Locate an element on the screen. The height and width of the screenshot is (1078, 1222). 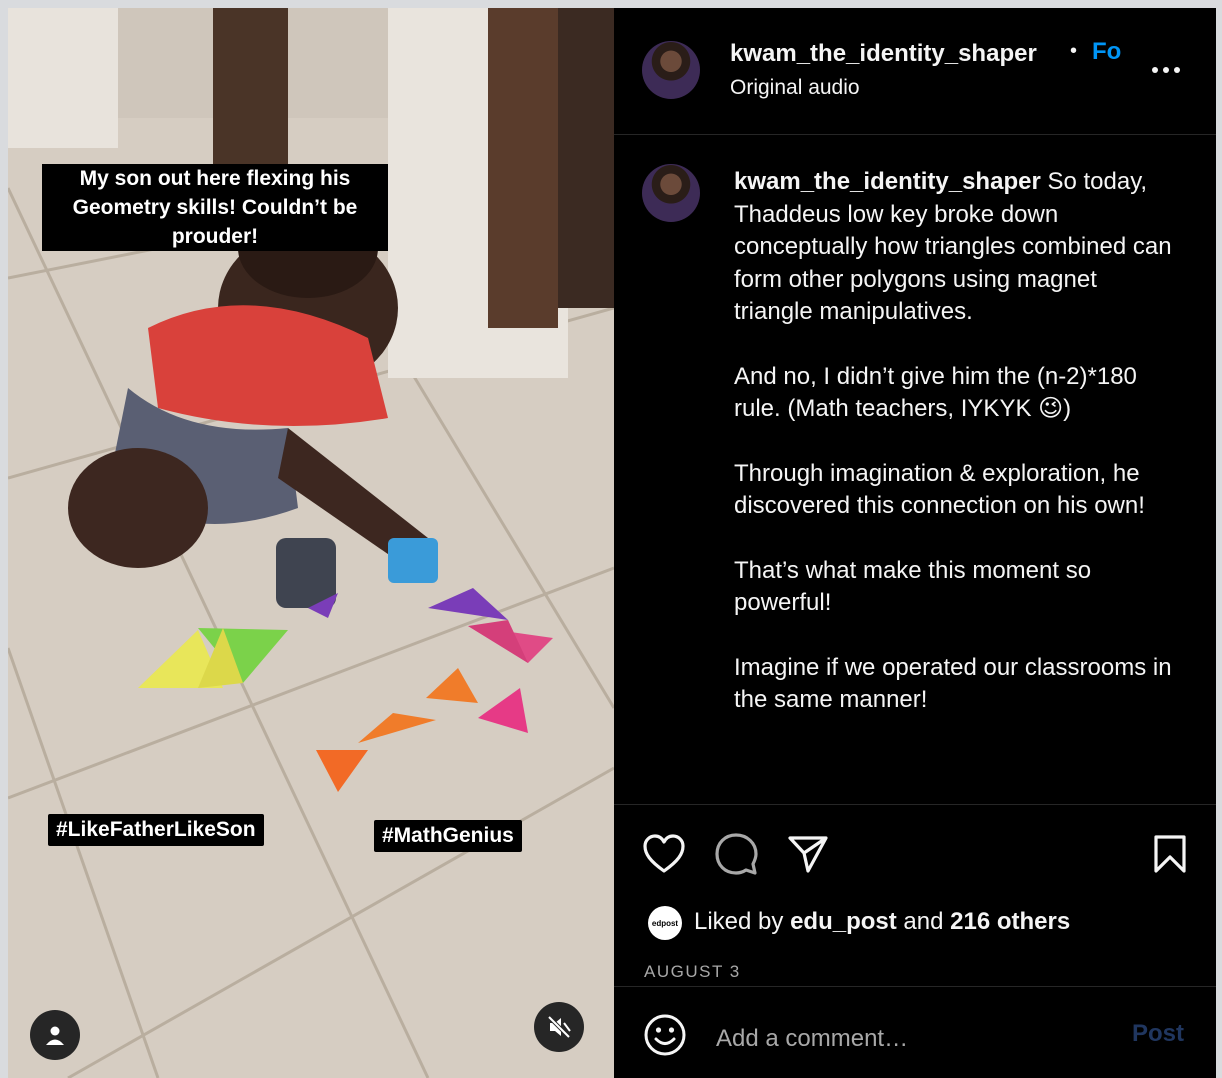
hashtag-like-father-like-son: #LikeFatherLikeSon is located at coordinates (156, 830).